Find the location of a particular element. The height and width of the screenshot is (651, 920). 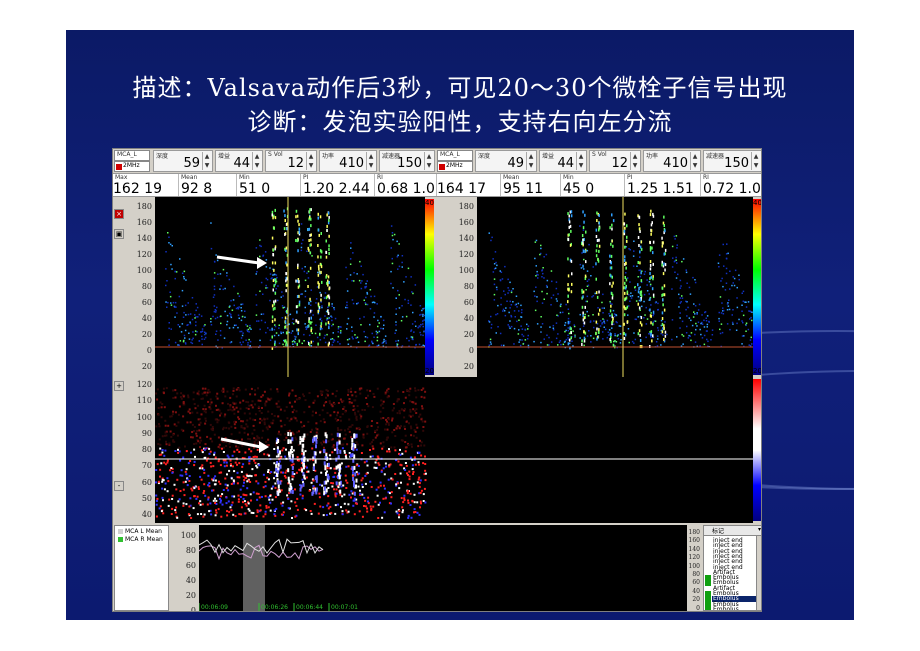

colorbar-min-left: 20 is located at coordinates (429, 371).